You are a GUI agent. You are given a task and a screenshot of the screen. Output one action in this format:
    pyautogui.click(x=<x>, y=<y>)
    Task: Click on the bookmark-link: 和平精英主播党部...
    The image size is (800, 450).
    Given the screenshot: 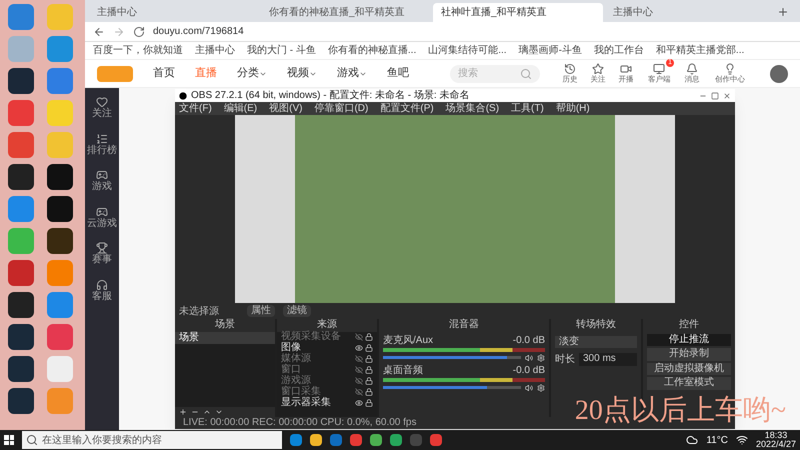 What is the action you would take?
    pyautogui.click(x=700, y=50)
    